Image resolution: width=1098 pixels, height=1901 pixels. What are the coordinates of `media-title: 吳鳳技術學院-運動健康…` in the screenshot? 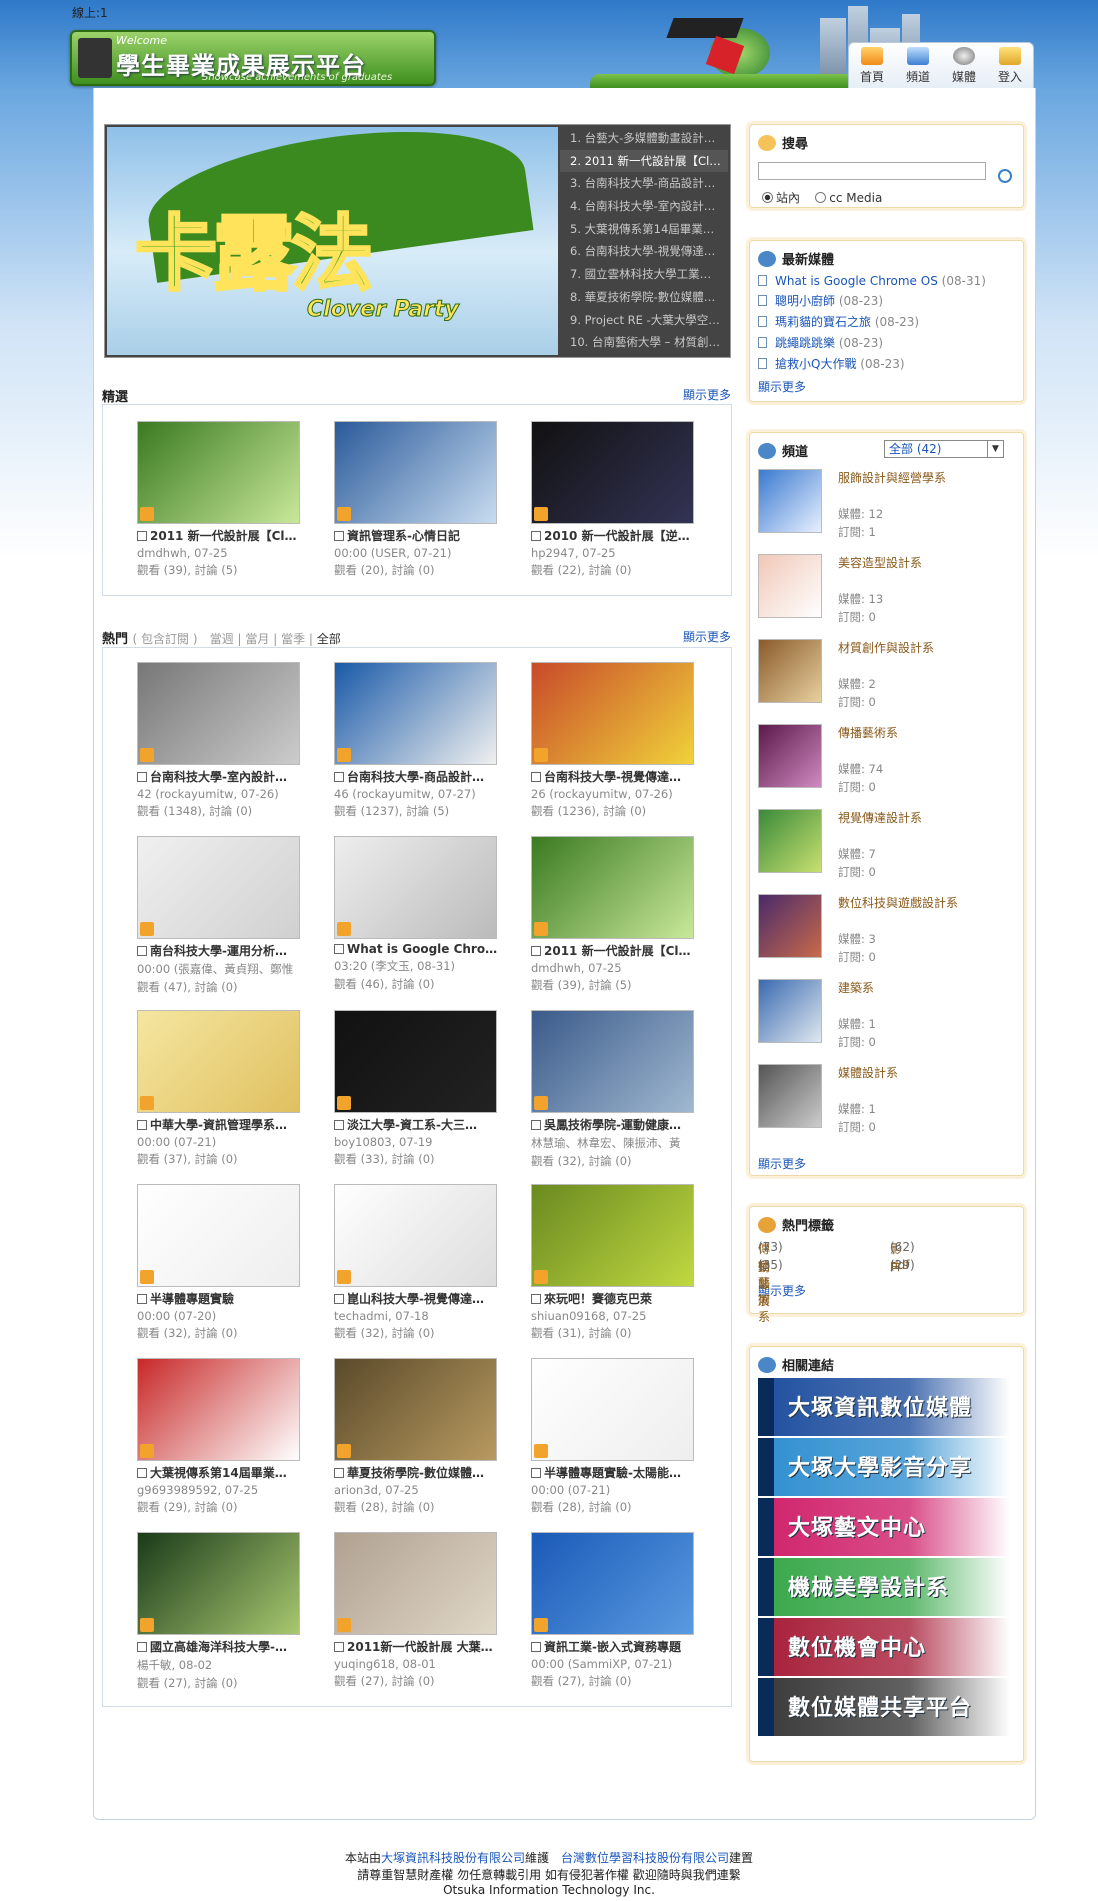 It's located at (618, 1124).